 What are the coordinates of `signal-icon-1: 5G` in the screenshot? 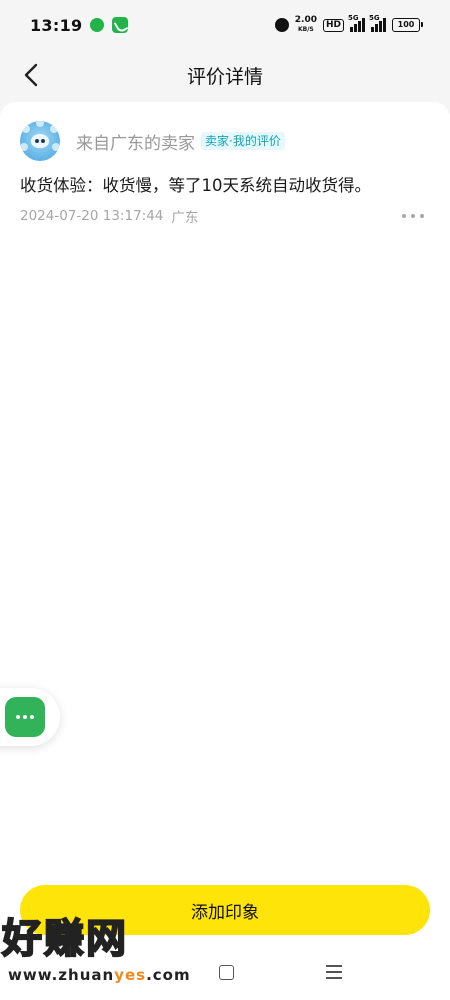 It's located at (356, 23).